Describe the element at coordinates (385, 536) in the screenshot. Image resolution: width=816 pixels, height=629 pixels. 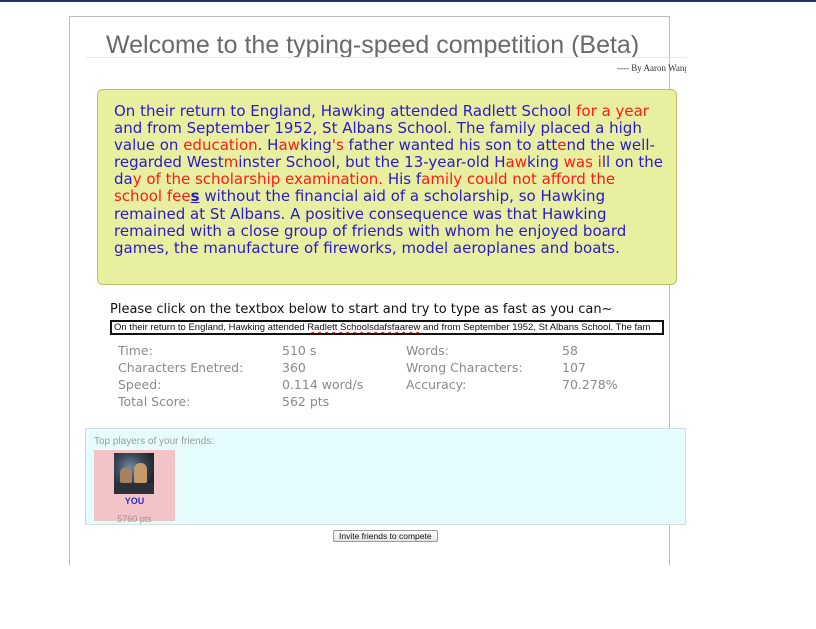
I see `invite-friends-button: Invite friends to compete` at that location.